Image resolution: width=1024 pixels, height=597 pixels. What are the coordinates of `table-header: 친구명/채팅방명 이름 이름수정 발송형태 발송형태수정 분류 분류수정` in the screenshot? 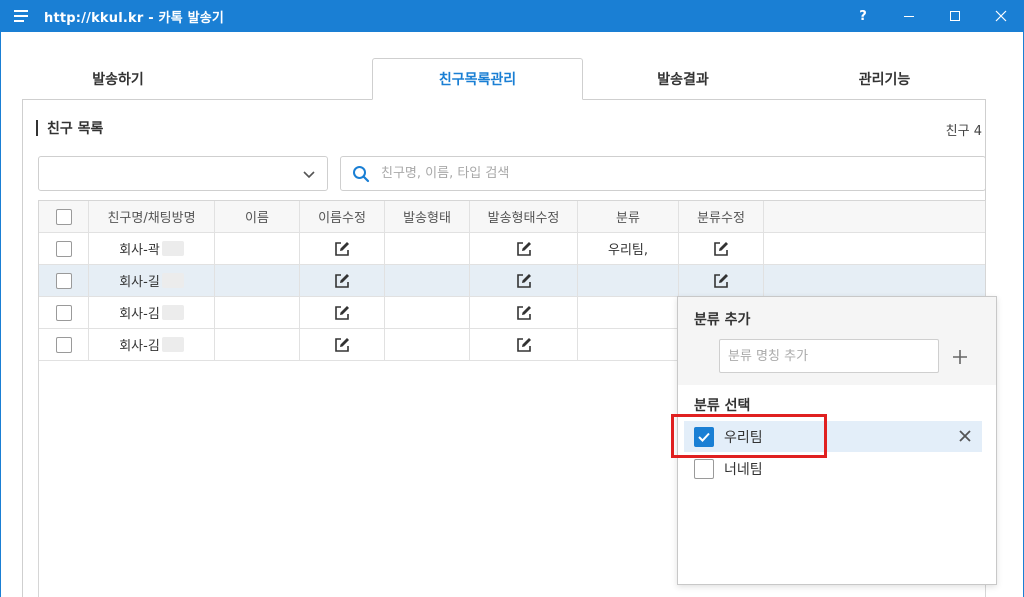 It's located at (512, 217).